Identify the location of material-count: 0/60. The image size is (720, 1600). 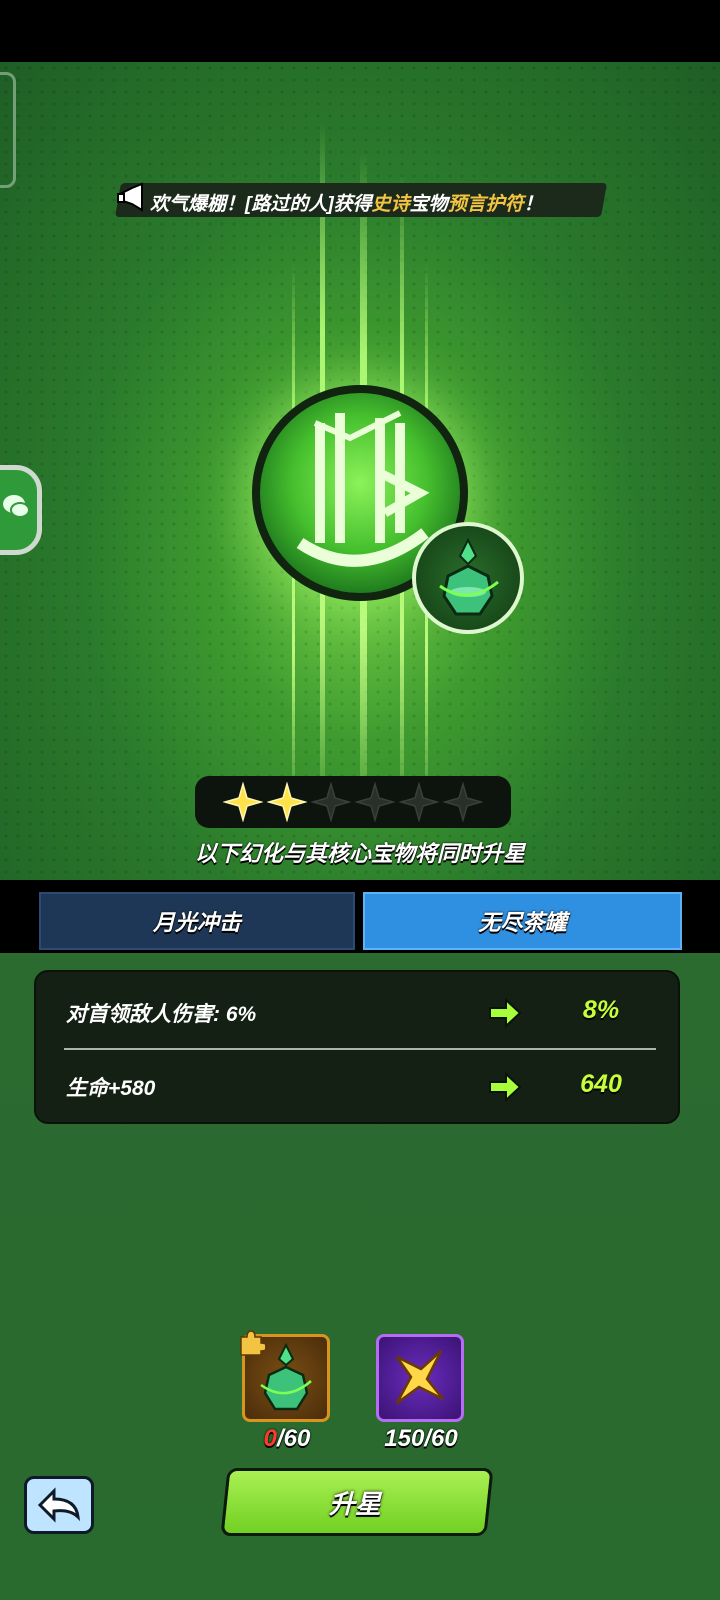
(287, 1439).